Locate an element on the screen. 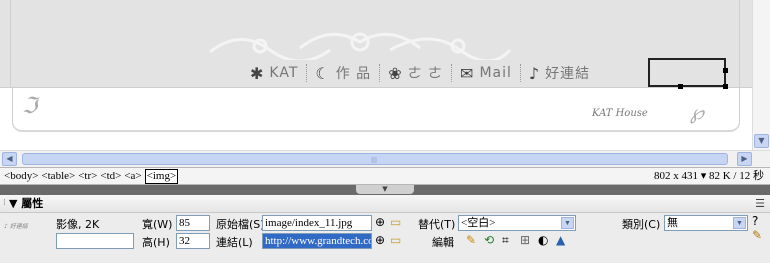  footer-brand-text: KAT House is located at coordinates (620, 113).